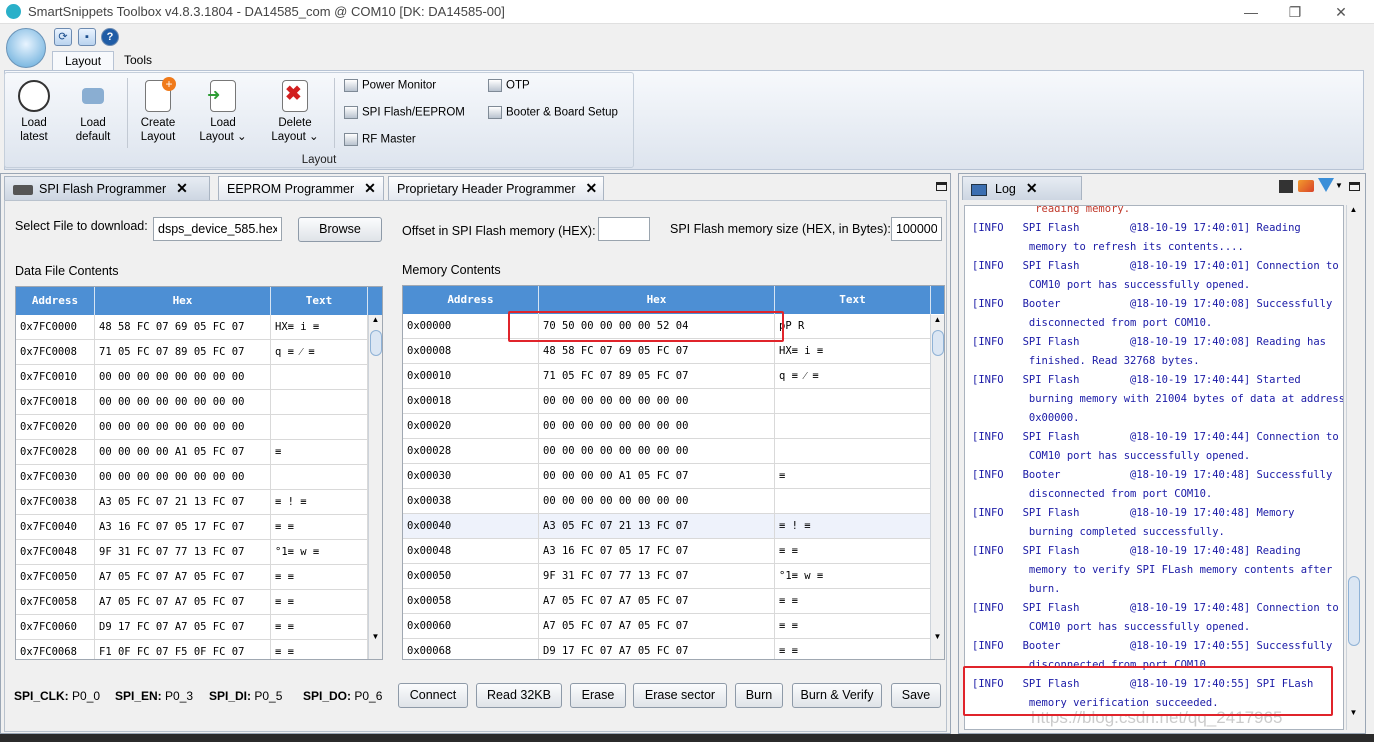 This screenshot has width=1374, height=742. What do you see at coordinates (340, 229) in the screenshot?
I see `browse-button: Browse` at bounding box center [340, 229].